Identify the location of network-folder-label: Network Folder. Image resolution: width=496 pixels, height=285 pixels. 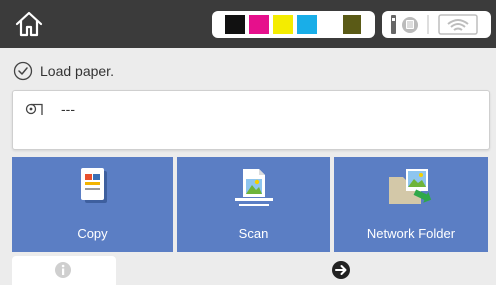
(411, 233).